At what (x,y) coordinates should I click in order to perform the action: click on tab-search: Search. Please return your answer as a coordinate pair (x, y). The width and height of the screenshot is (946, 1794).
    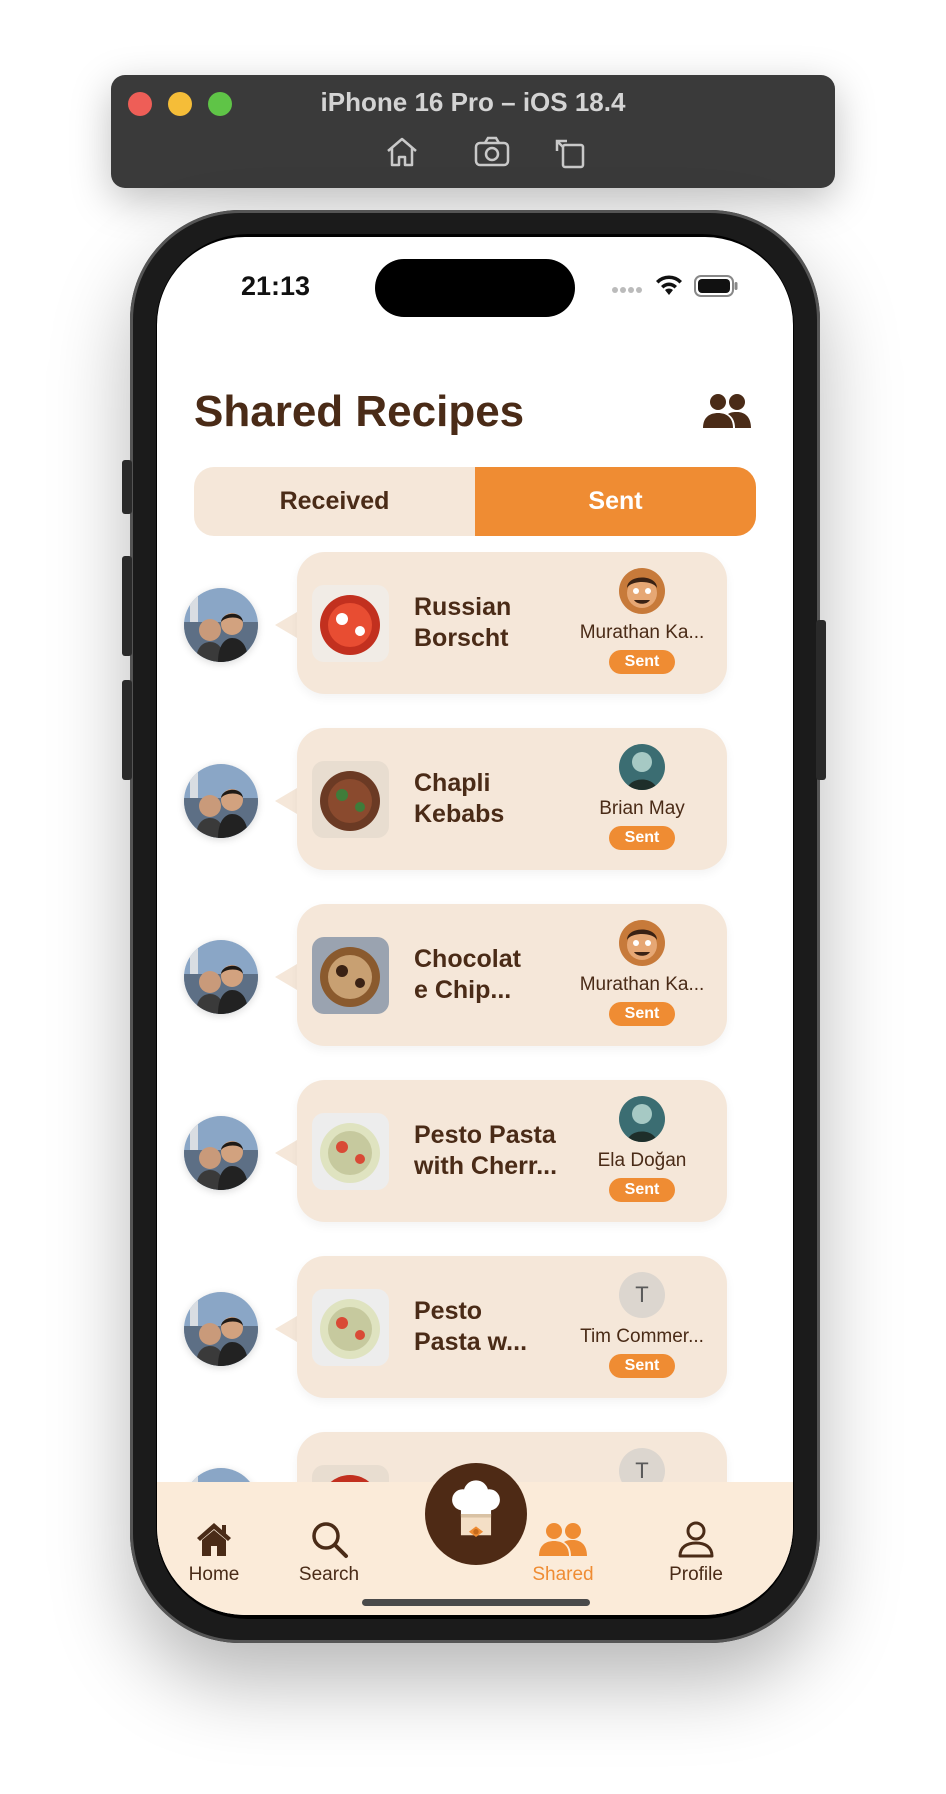
    Looking at the image, I should click on (329, 1552).